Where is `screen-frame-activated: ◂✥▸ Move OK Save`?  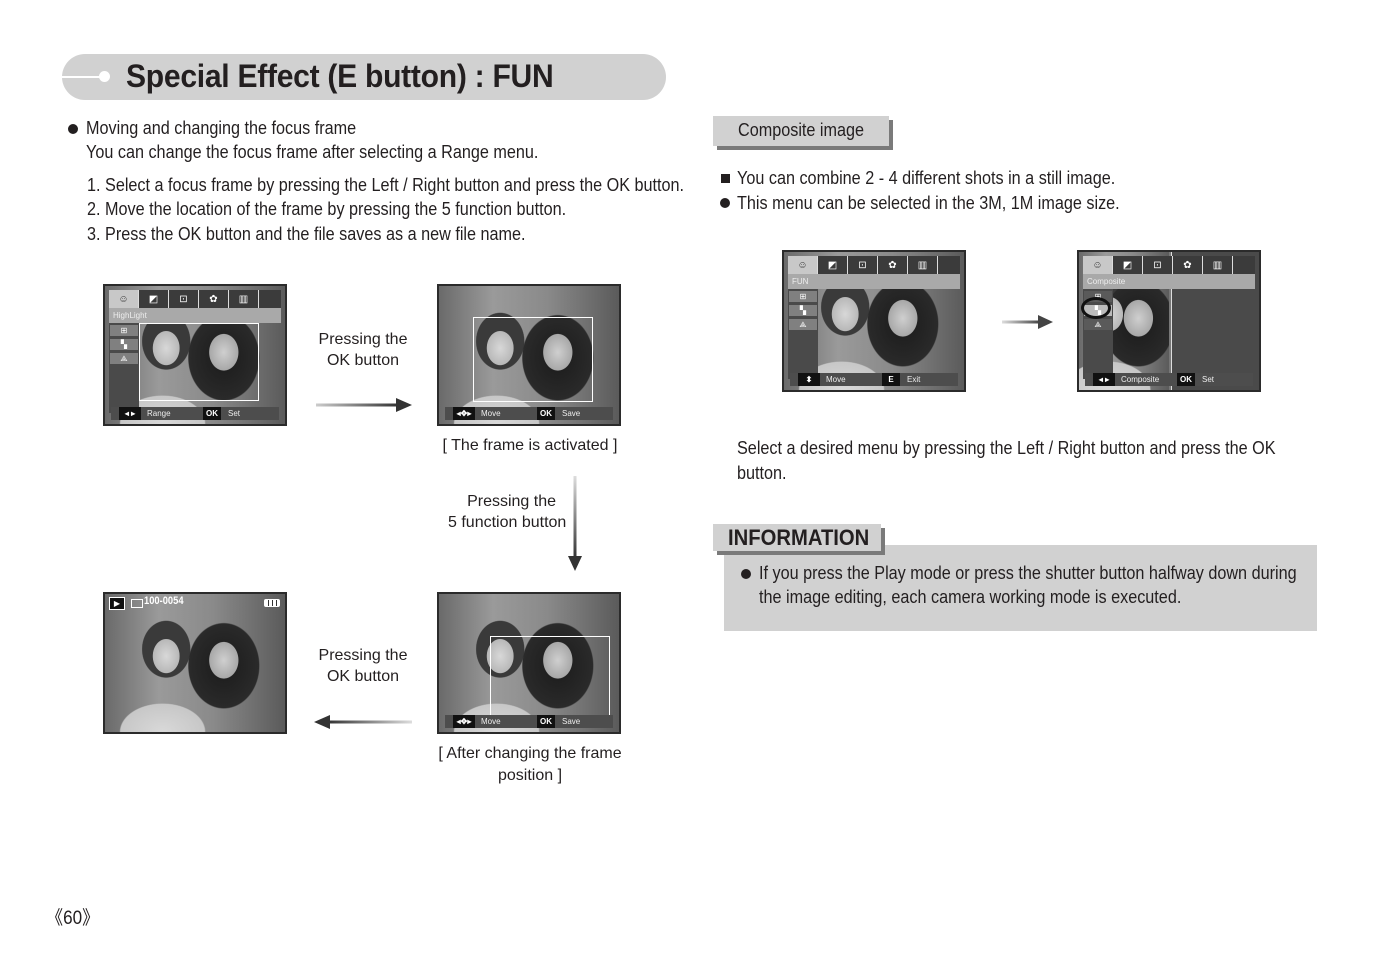 screen-frame-activated: ◂✥▸ Move OK Save is located at coordinates (529, 355).